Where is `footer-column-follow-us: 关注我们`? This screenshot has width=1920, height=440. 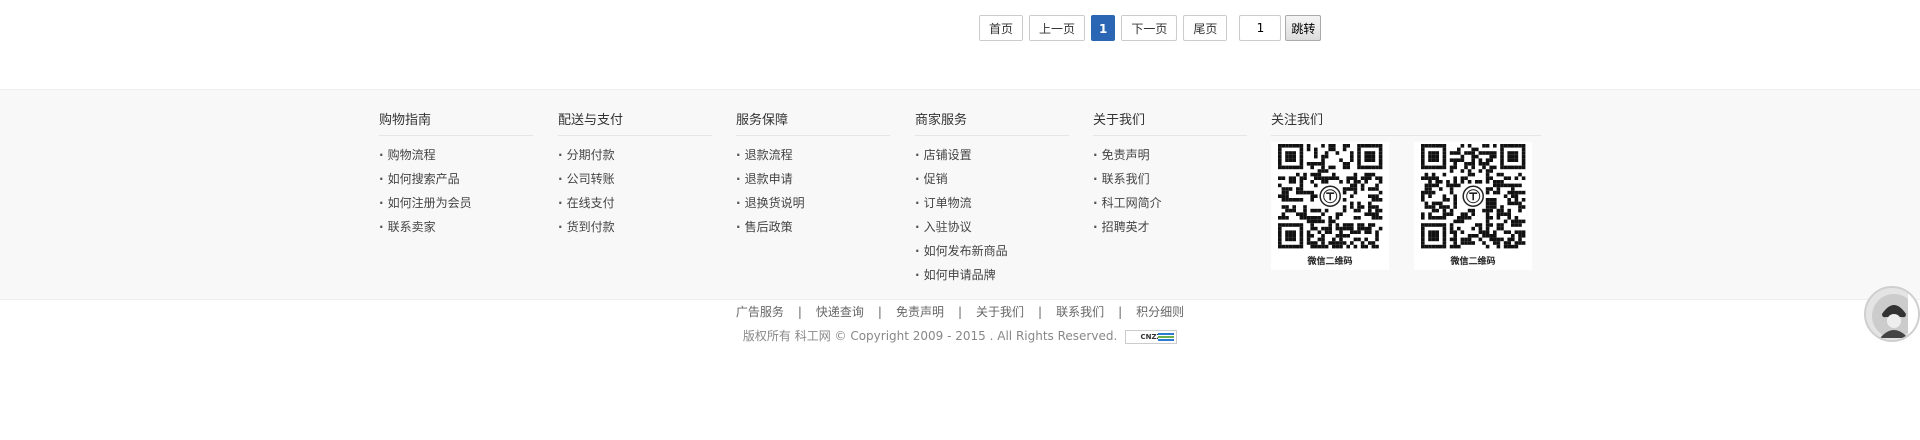 footer-column-follow-us: 关注我们 is located at coordinates (1406, 127).